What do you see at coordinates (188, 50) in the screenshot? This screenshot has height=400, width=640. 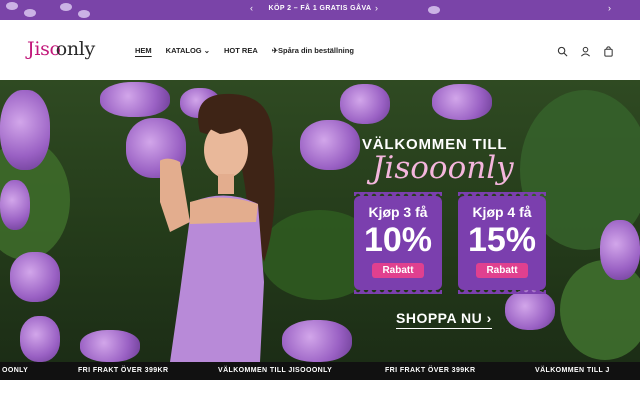 I see `nav-item-katalog: KATALOG ⌄` at bounding box center [188, 50].